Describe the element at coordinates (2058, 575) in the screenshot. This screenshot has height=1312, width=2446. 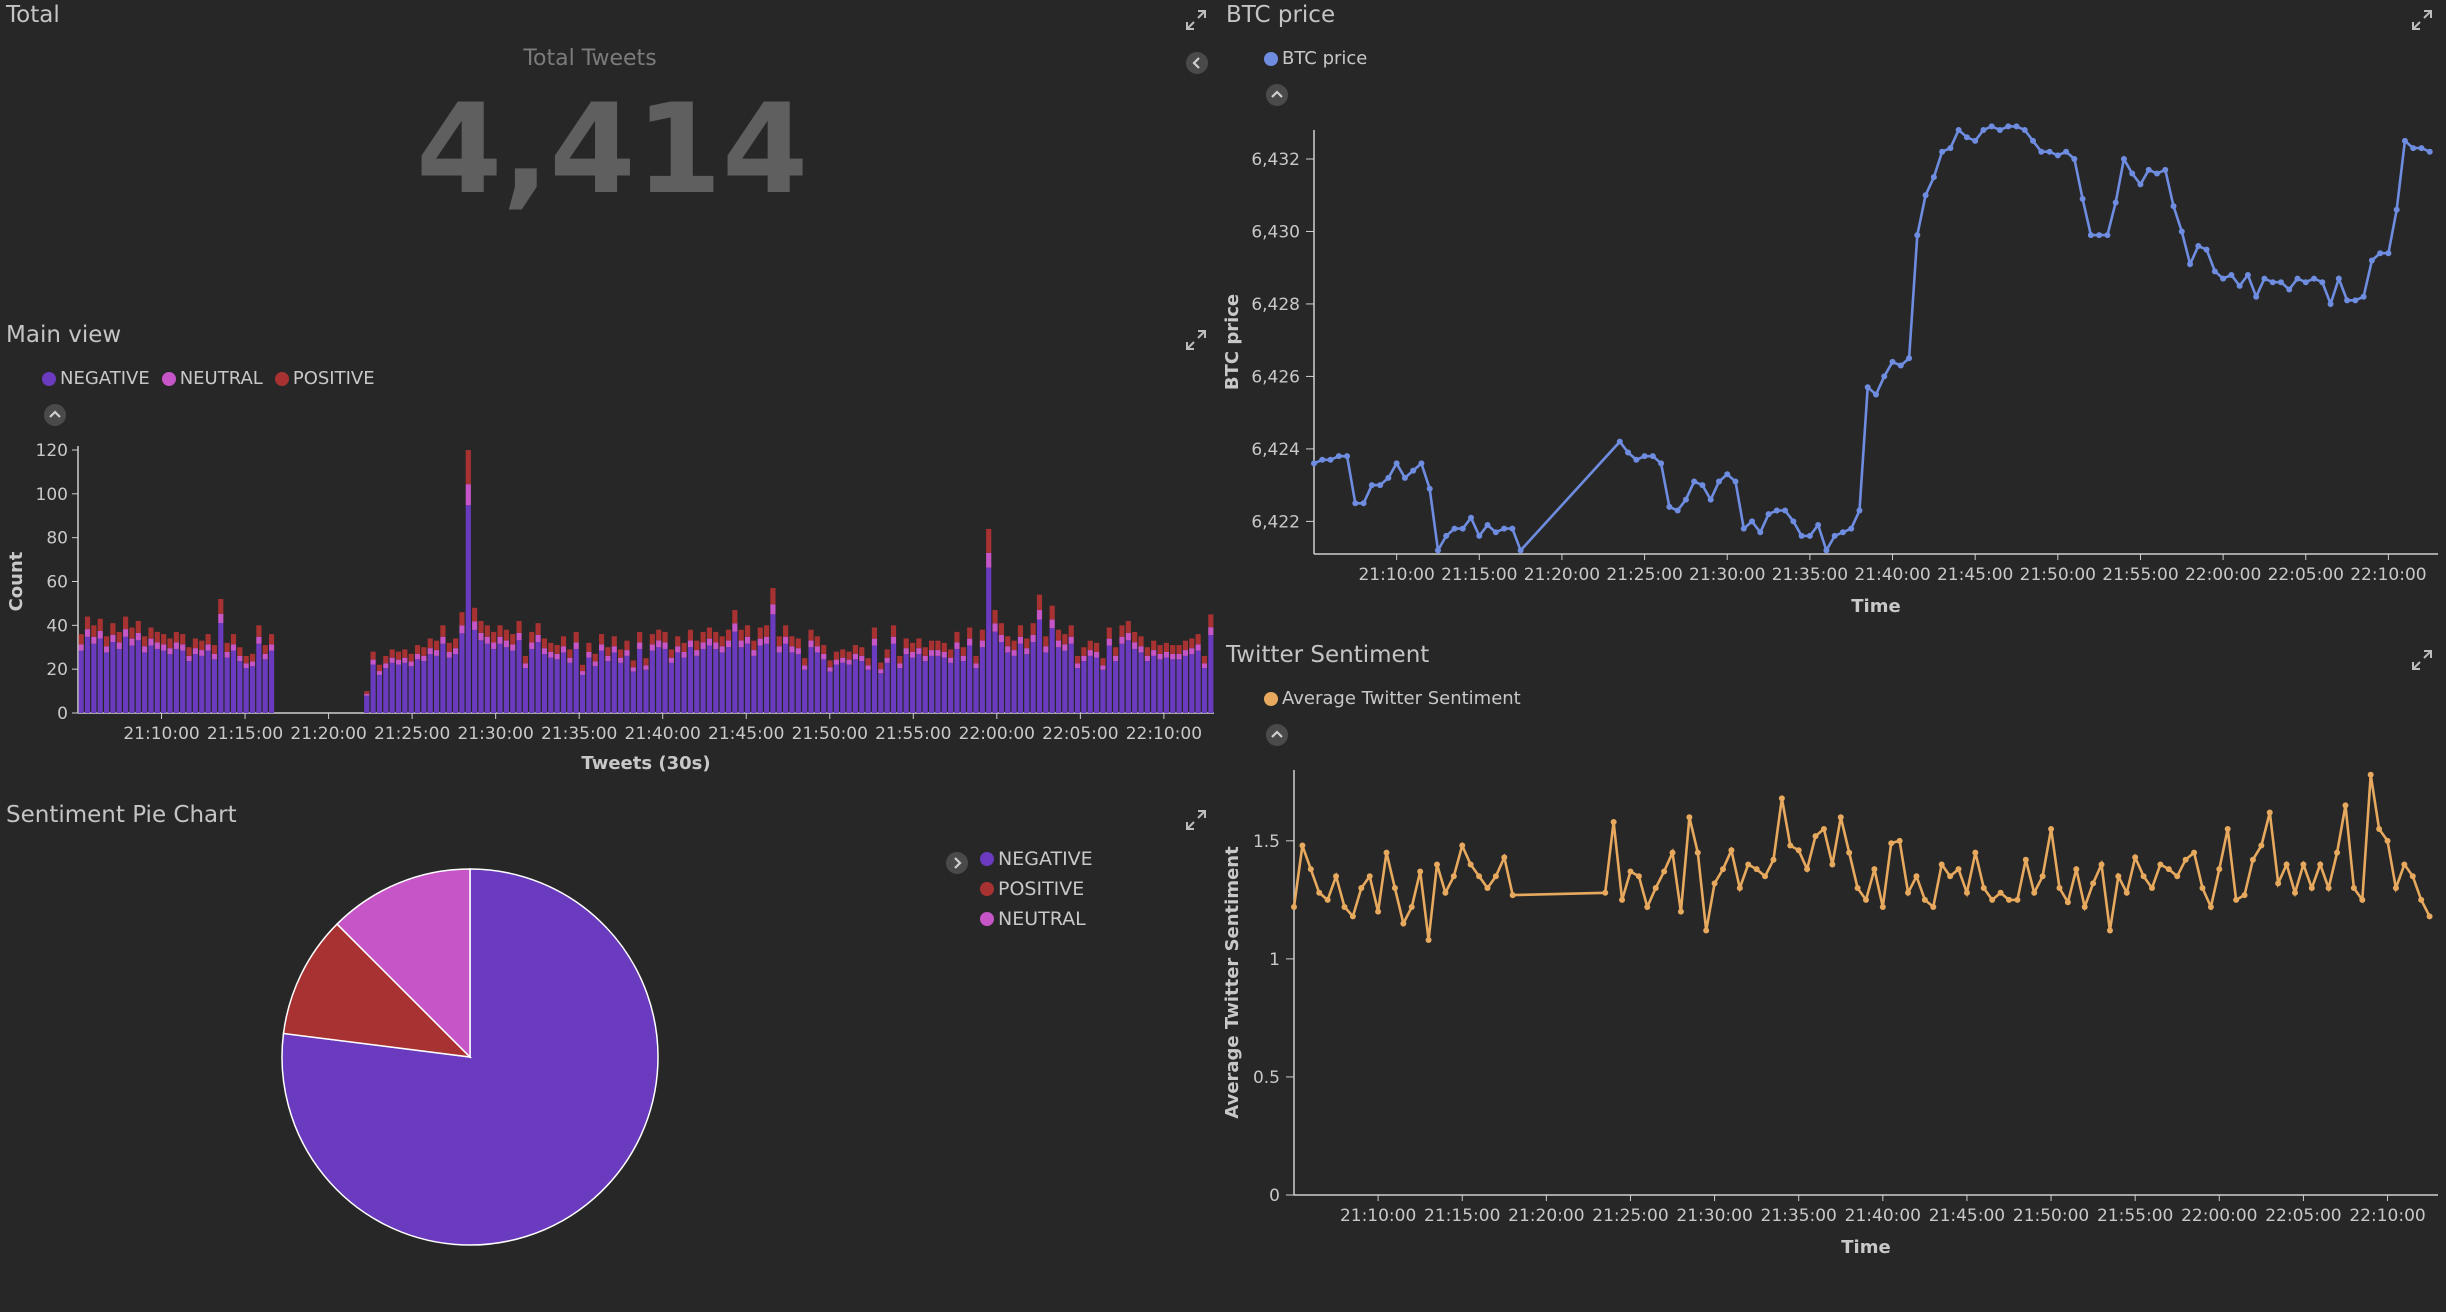
I see `x-tick-label: 21:50:00` at that location.